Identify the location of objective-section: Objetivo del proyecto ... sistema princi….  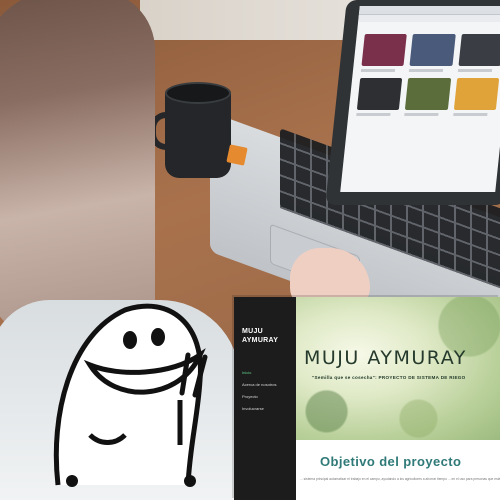
(398, 470).